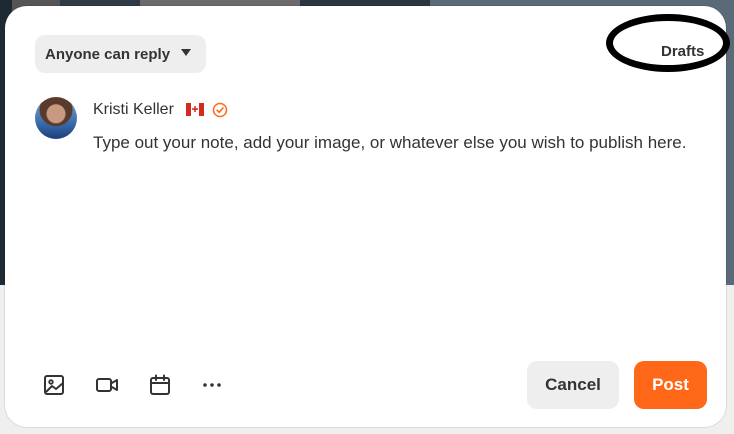 This screenshot has height=434, width=734. I want to click on author-name: Kristi Keller, so click(133, 109).